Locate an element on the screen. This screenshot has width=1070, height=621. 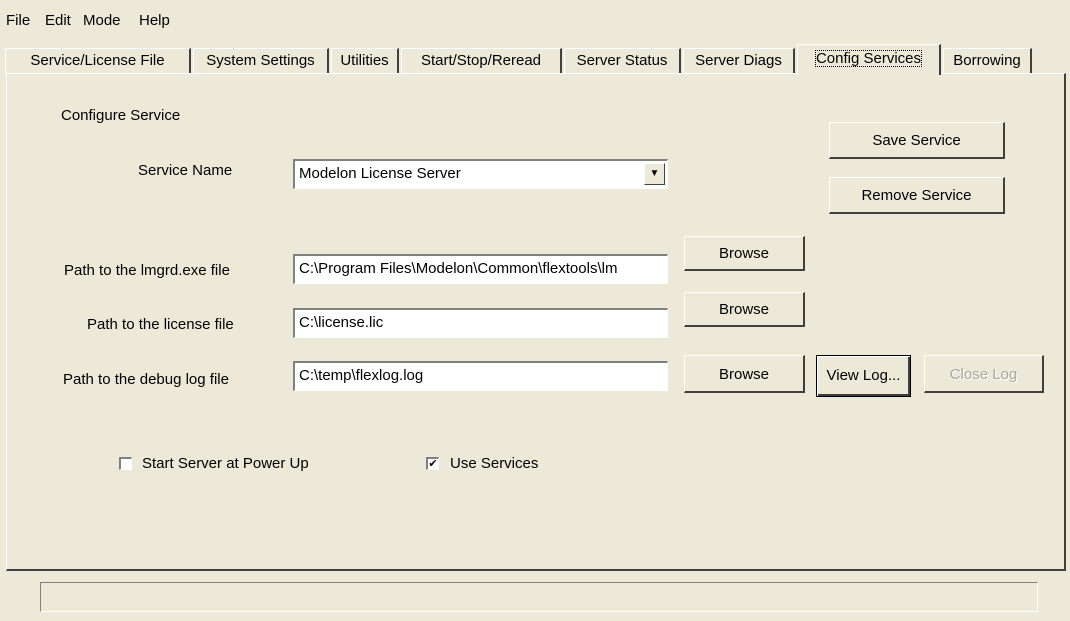
tab-start-stop-reread: Start/Stop/Reread is located at coordinates (481, 61).